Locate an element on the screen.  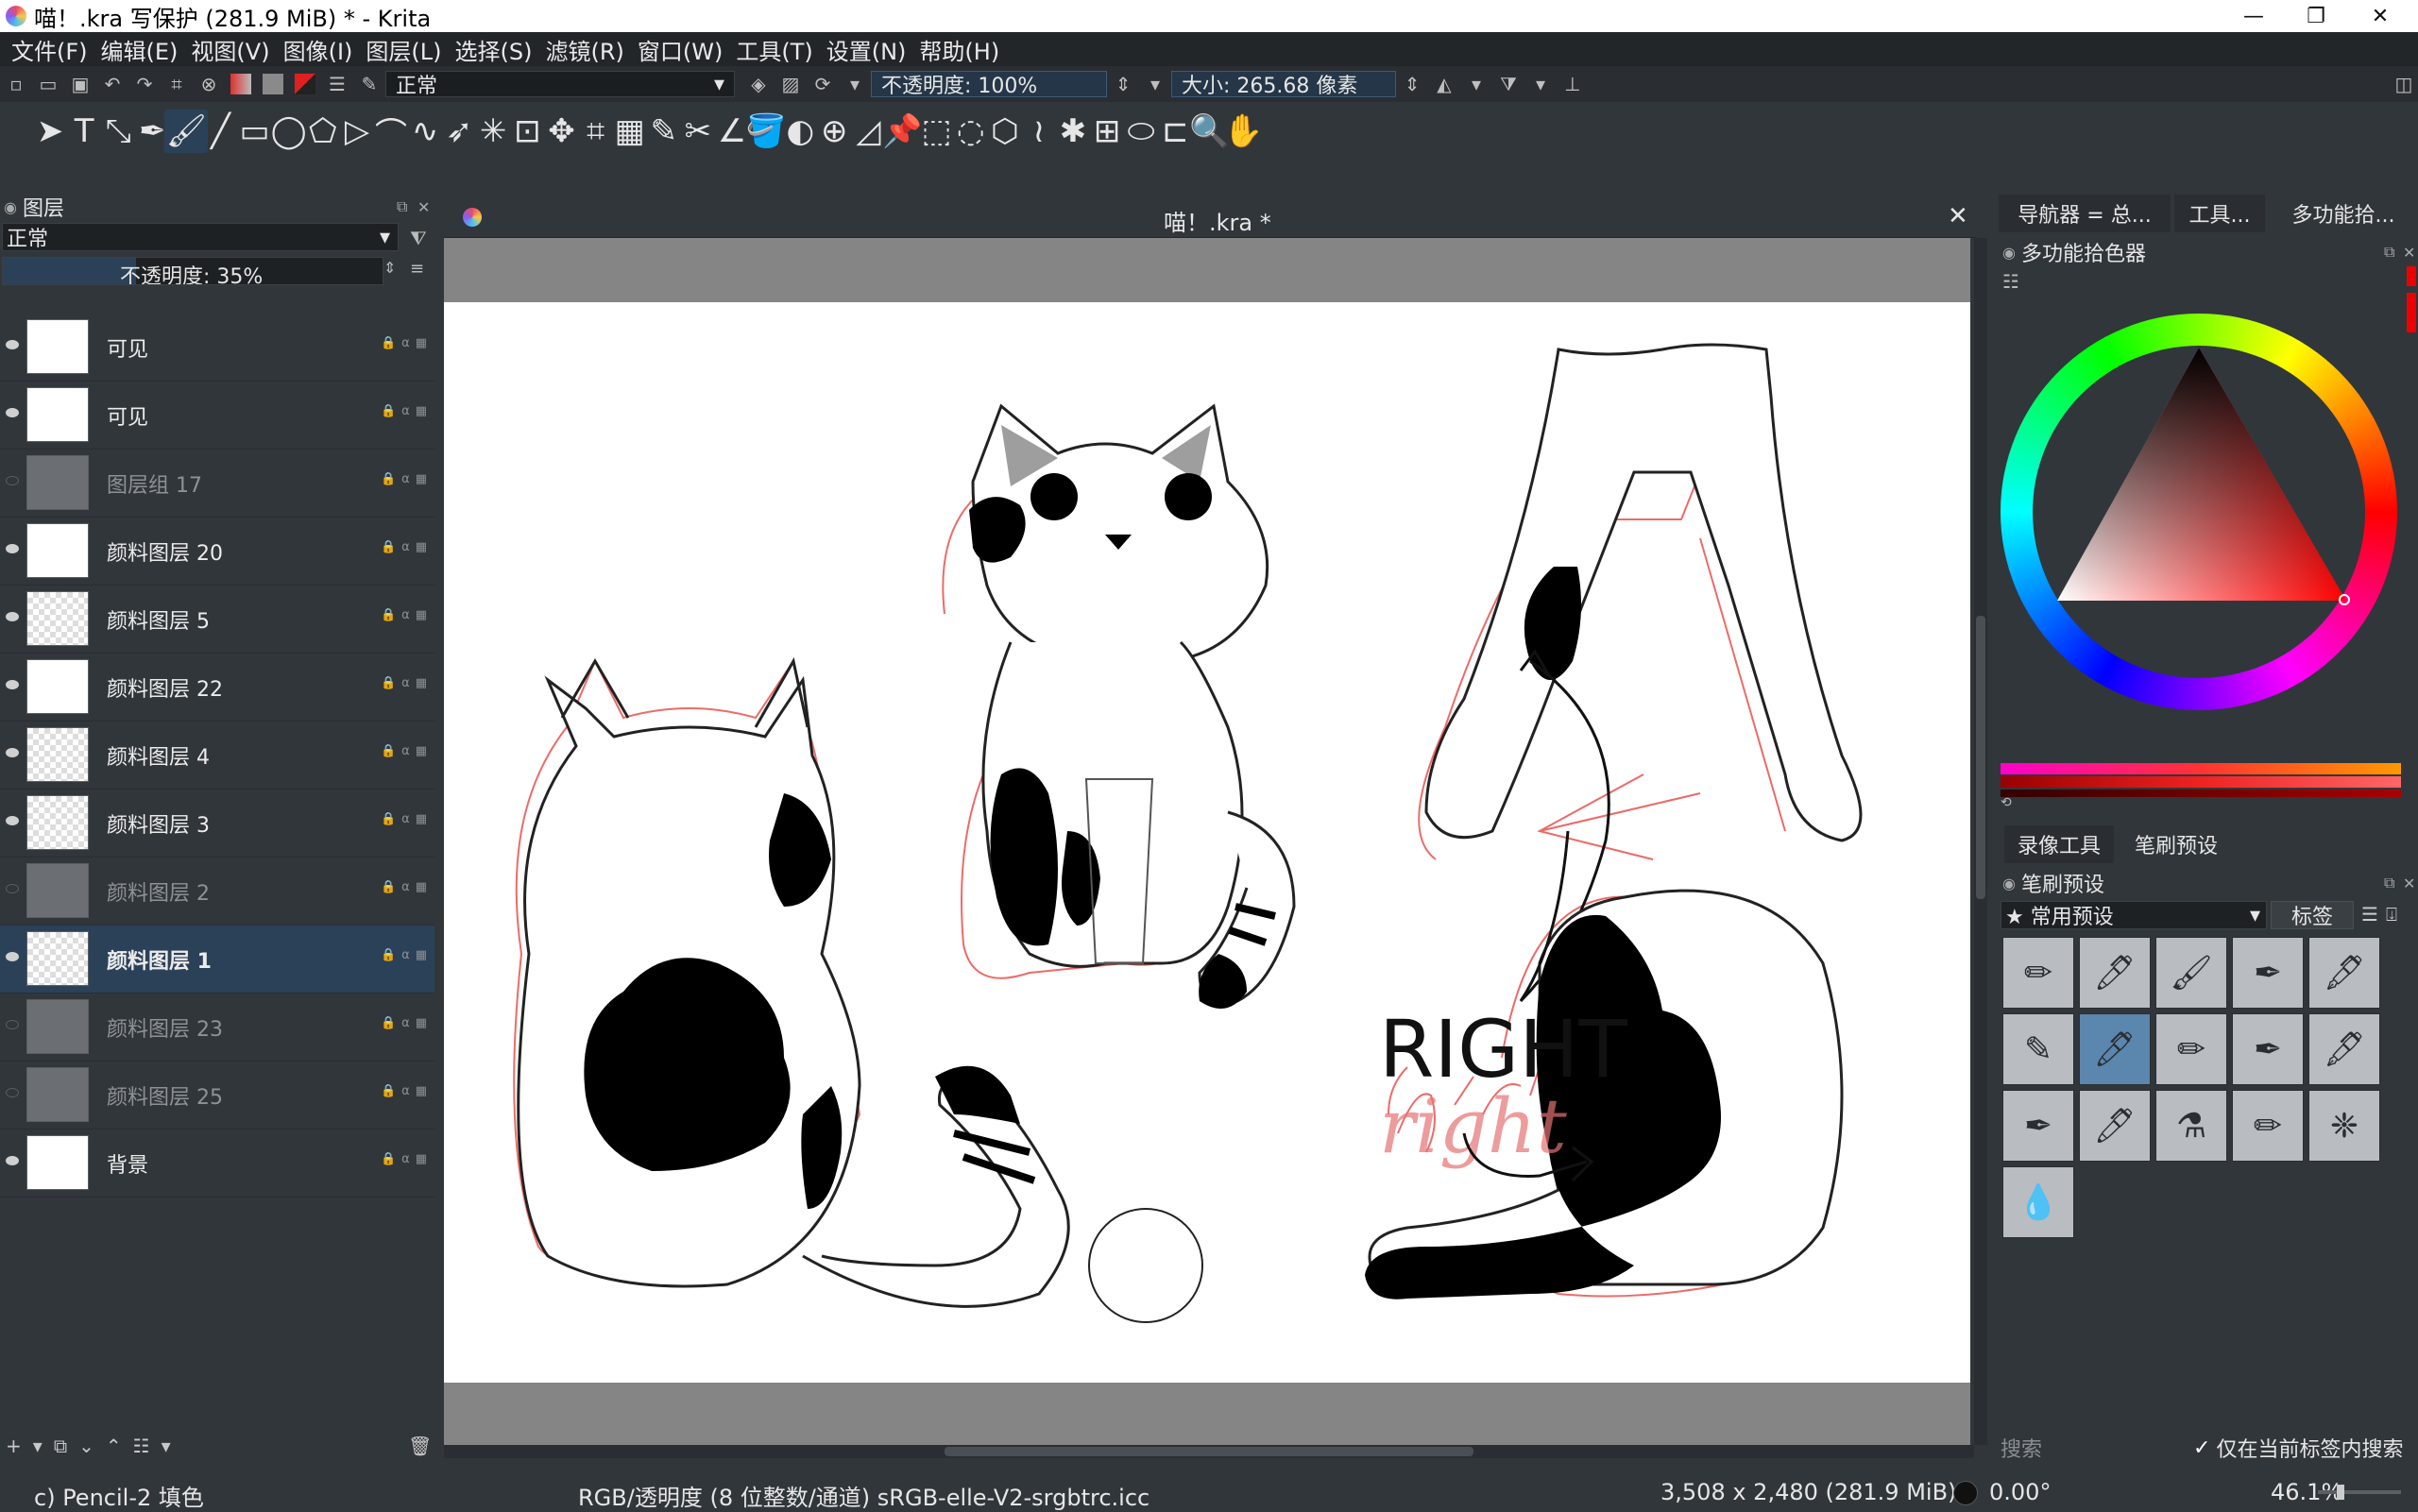
status-brush-name: c) Pencil-2 填色 is located at coordinates (119, 1495).